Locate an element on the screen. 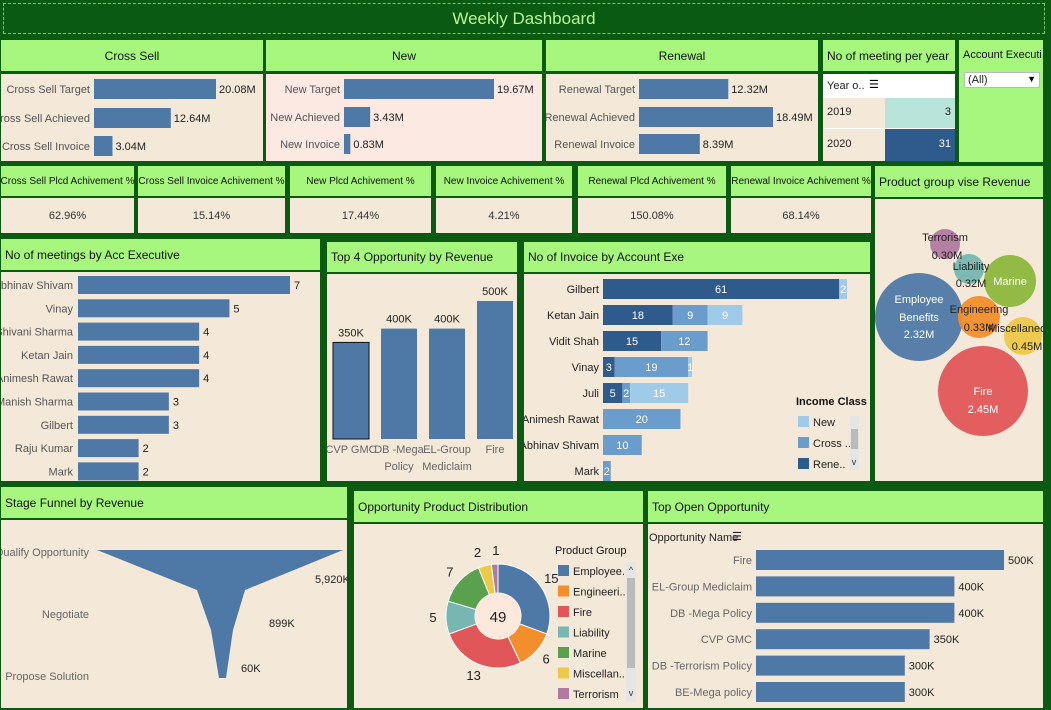  bubble-label: 0.45M is located at coordinates (1027, 347).